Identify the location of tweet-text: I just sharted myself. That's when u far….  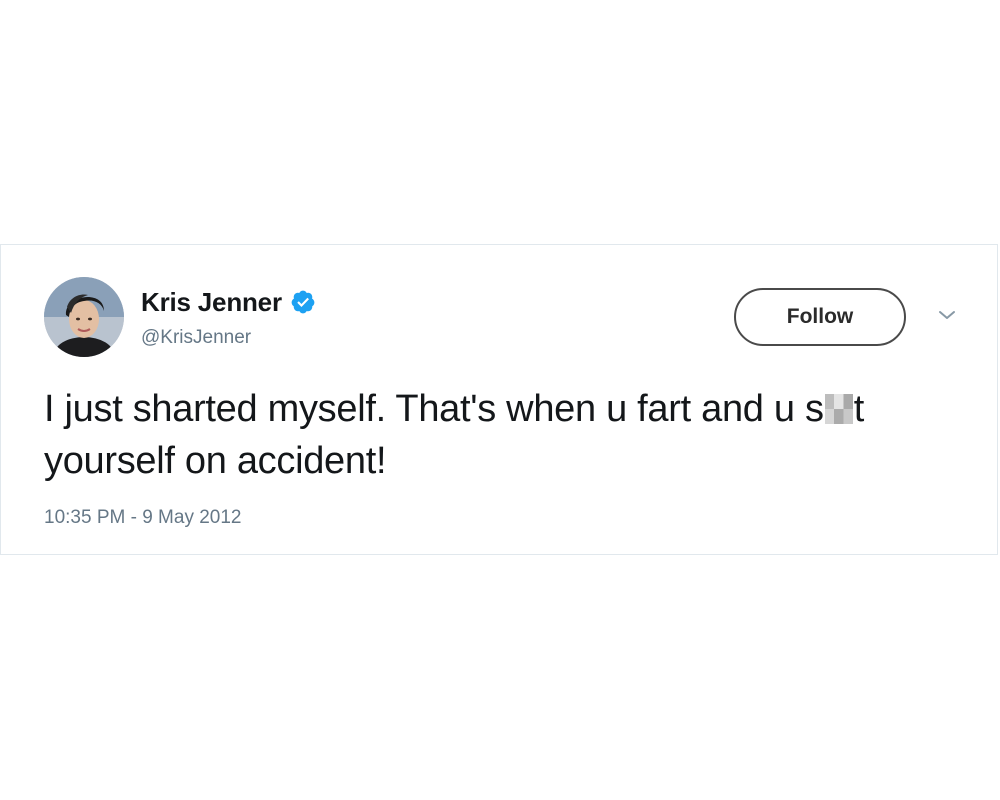
(504, 435).